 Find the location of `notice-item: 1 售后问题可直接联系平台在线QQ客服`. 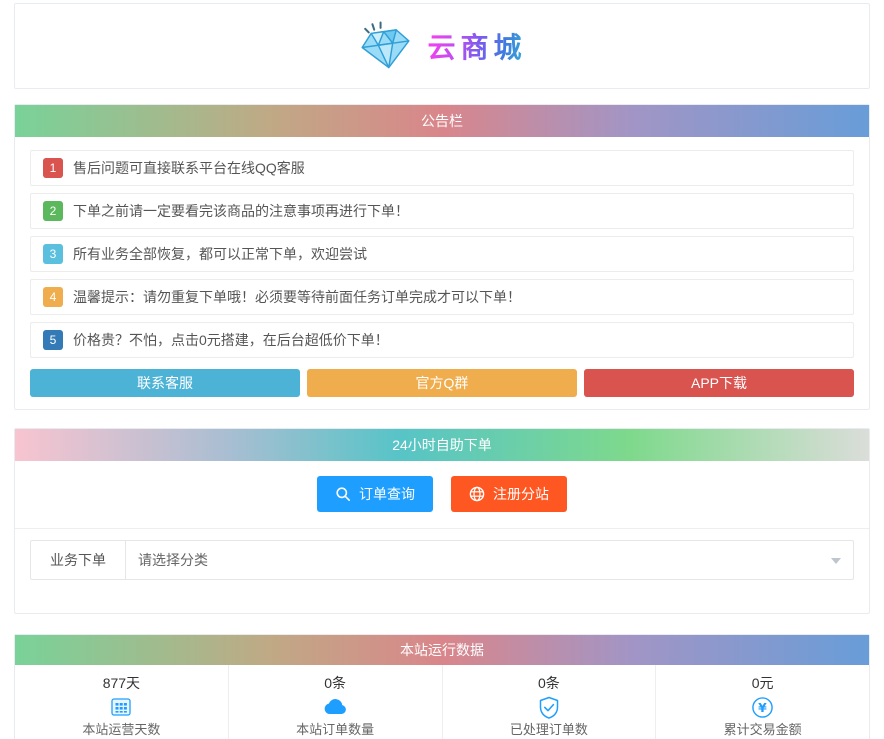

notice-item: 1 售后问题可直接联系平台在线QQ客服 is located at coordinates (442, 168).